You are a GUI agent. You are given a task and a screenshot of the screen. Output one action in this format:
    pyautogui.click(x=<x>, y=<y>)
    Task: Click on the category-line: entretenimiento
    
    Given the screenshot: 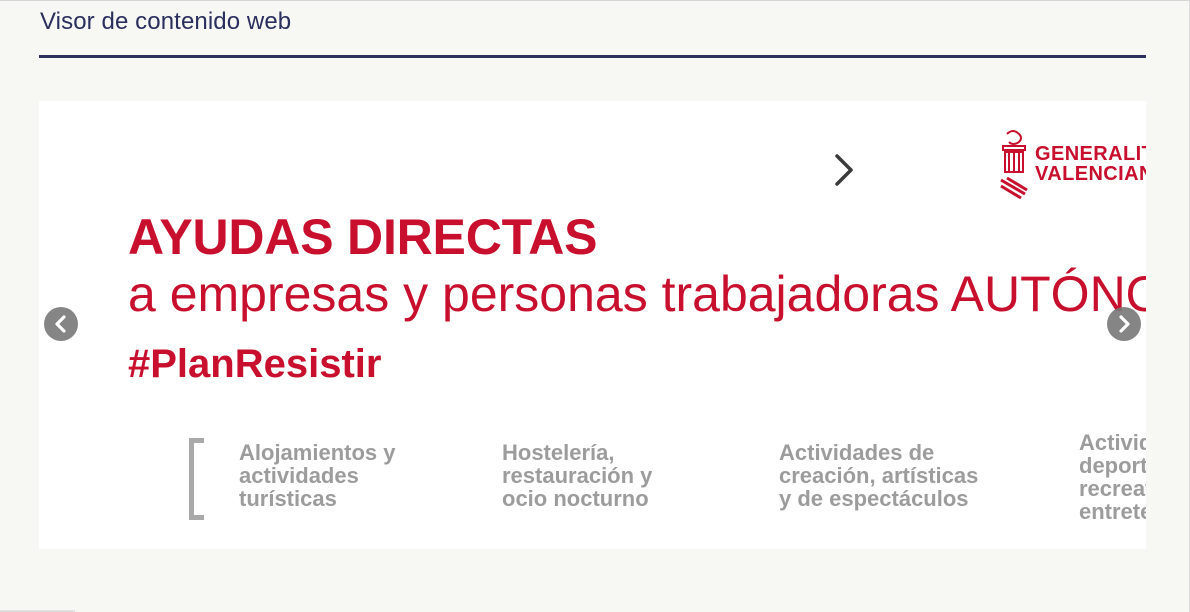 What is the action you would take?
    pyautogui.click(x=1112, y=511)
    